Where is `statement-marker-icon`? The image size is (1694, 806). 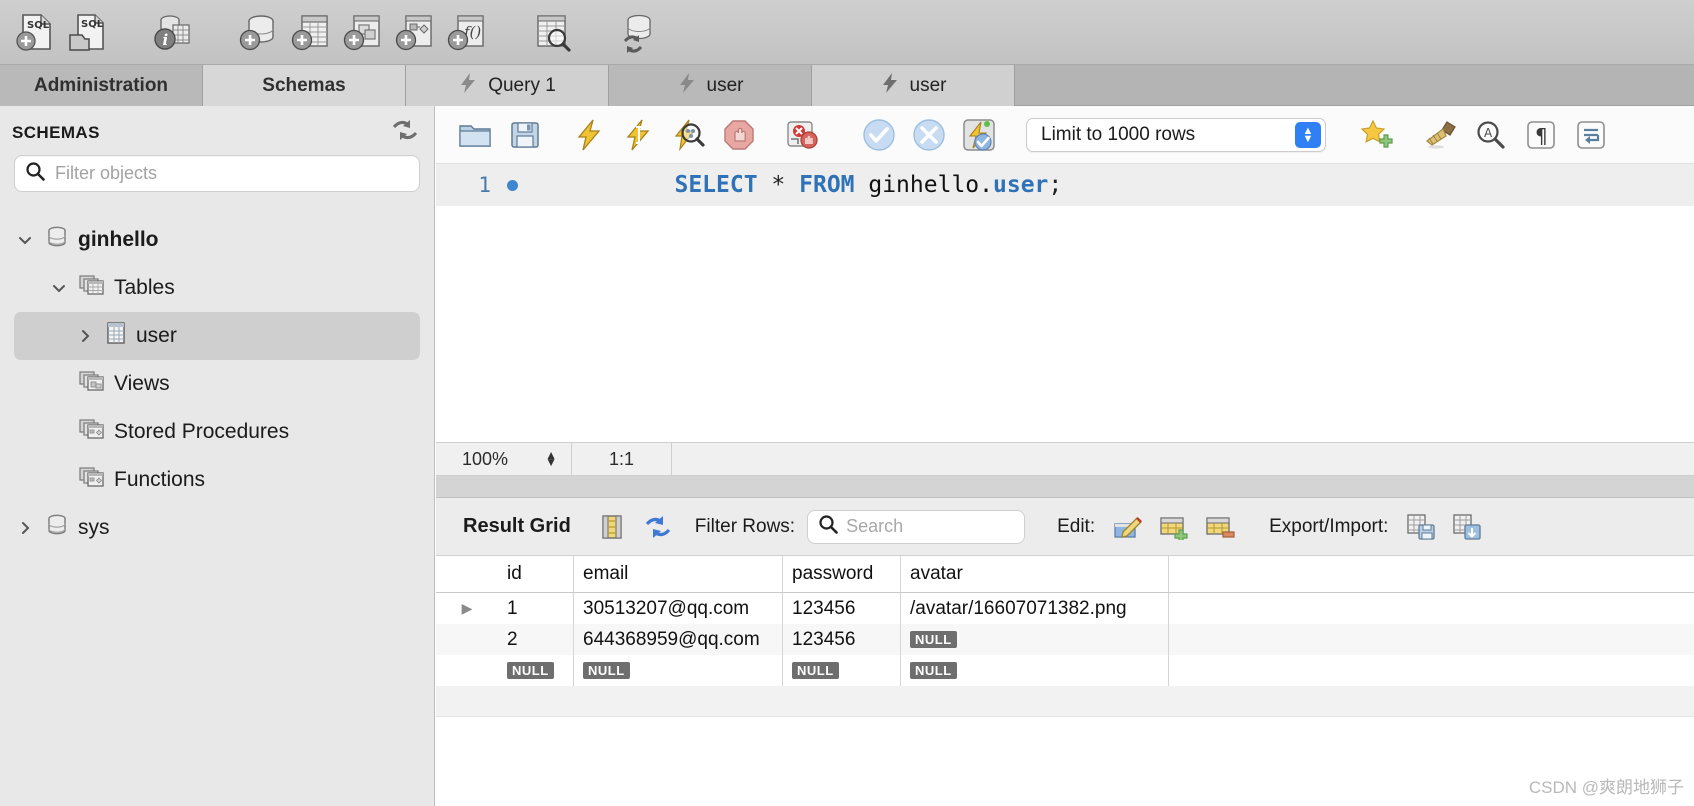
statement-marker-icon is located at coordinates (512, 185).